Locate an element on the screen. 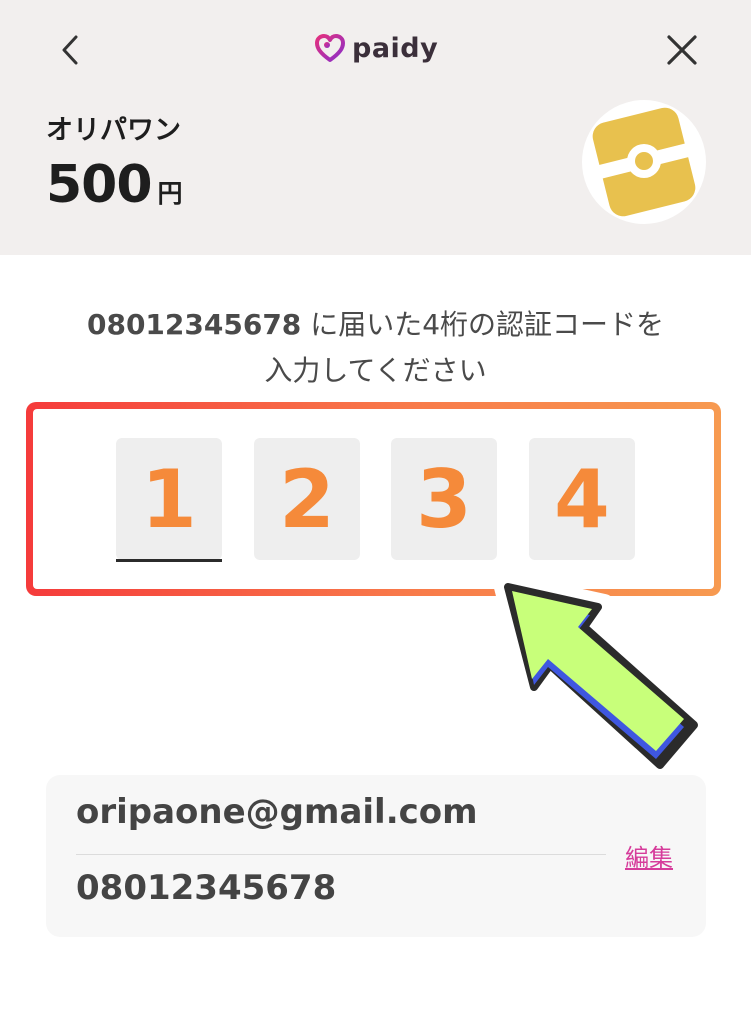 The width and height of the screenshot is (751, 1024). merchant-name: オリパワン is located at coordinates (113, 130).